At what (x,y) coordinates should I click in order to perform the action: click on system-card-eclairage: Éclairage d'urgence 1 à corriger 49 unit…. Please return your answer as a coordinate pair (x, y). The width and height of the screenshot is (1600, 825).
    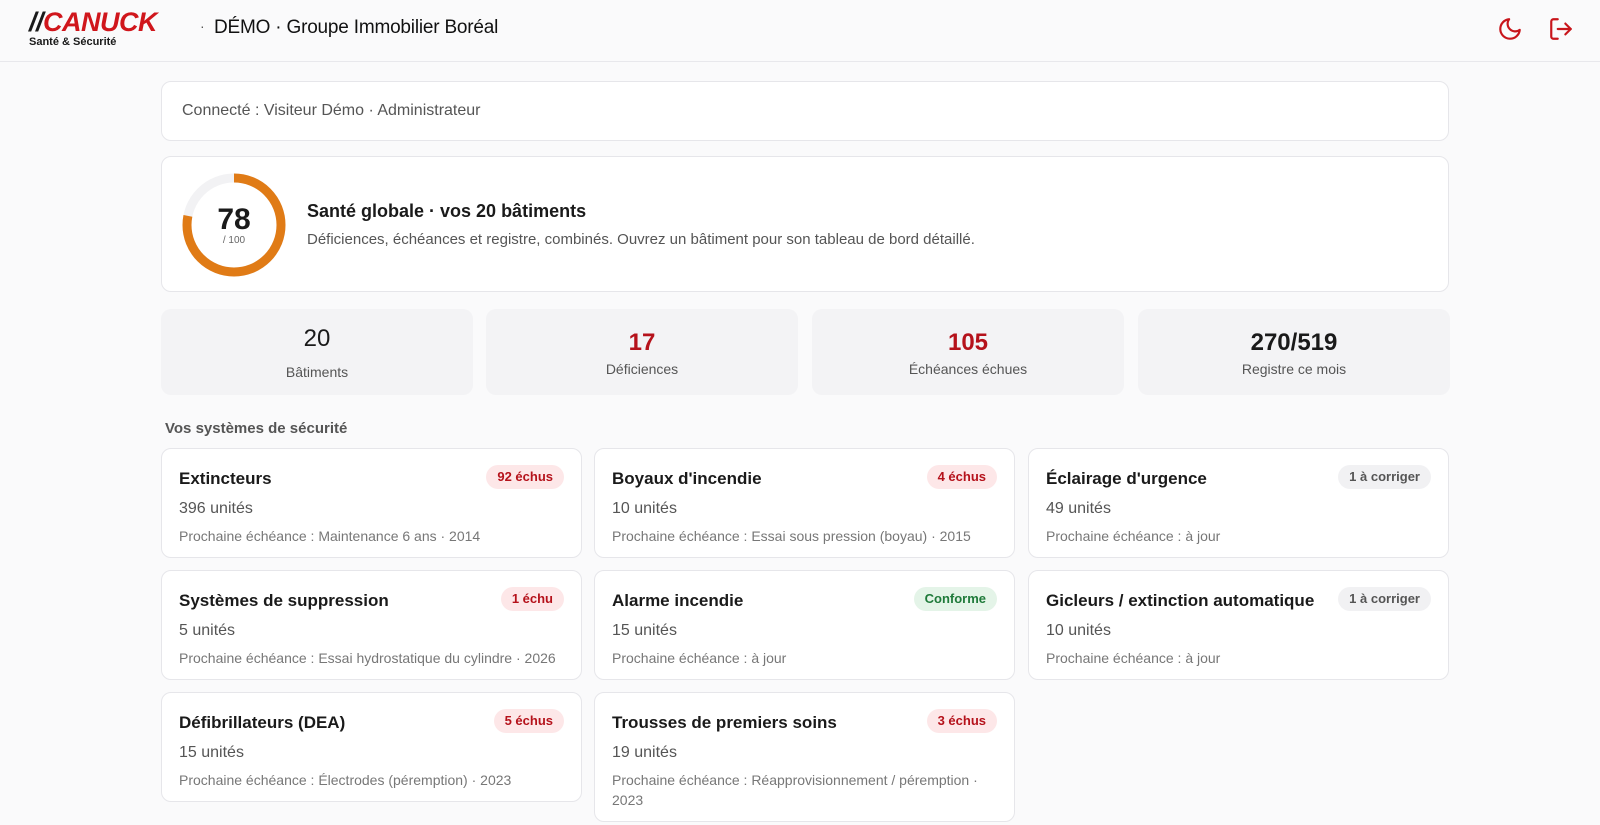
    Looking at the image, I should click on (1238, 503).